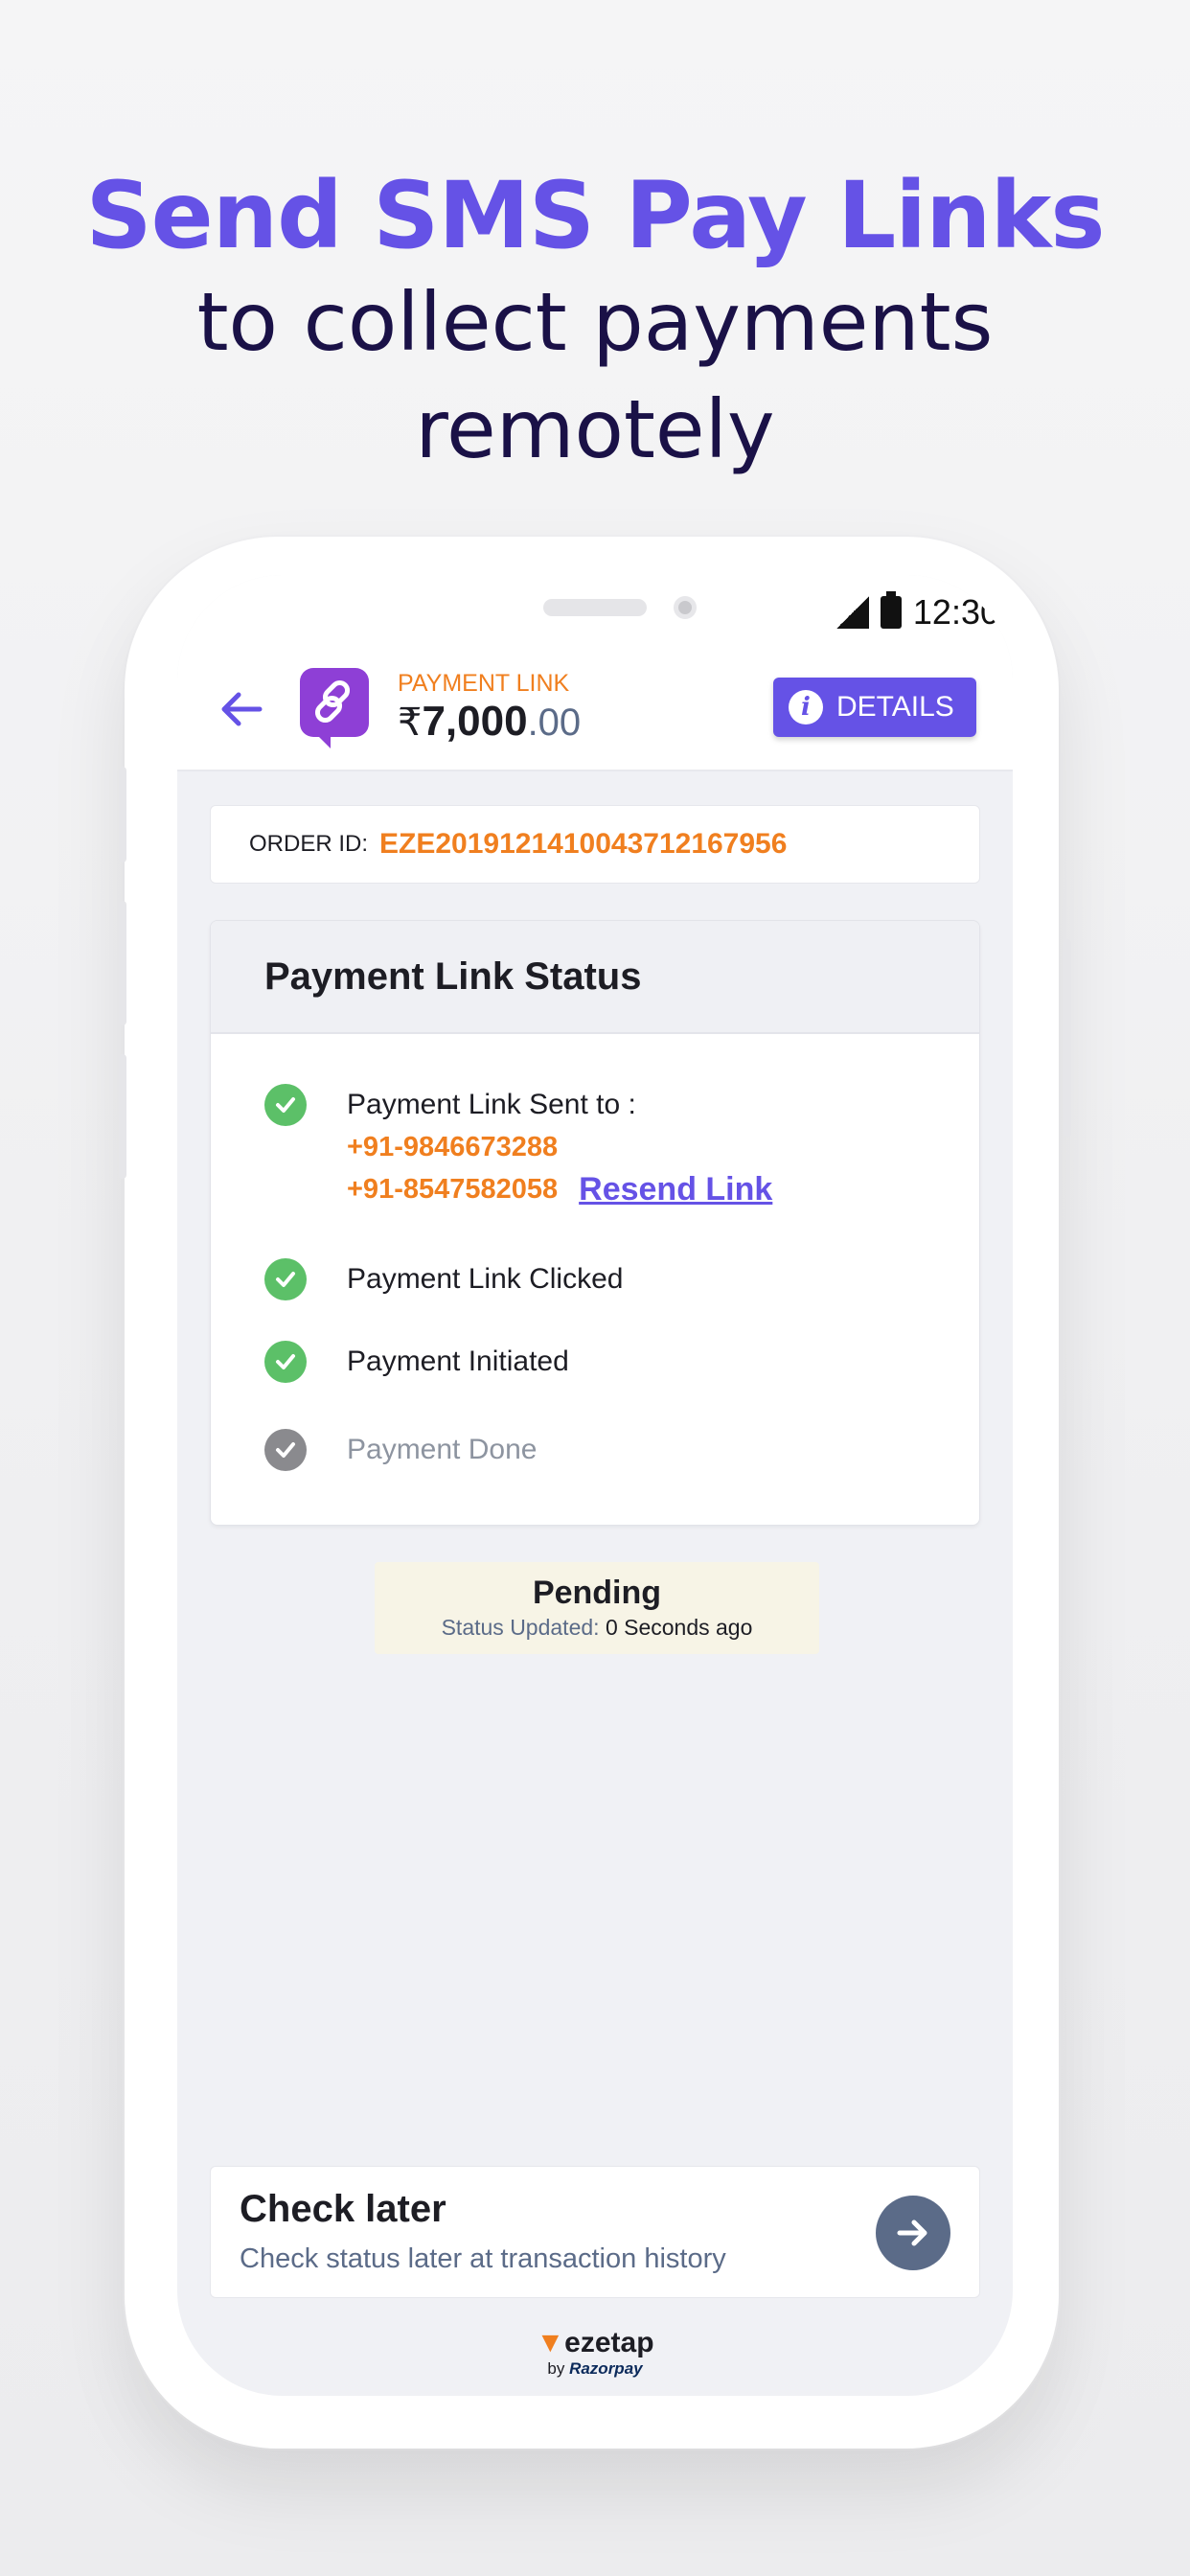 The width and height of the screenshot is (1190, 2576). I want to click on step-label: Payment Initiated, so click(458, 1361).